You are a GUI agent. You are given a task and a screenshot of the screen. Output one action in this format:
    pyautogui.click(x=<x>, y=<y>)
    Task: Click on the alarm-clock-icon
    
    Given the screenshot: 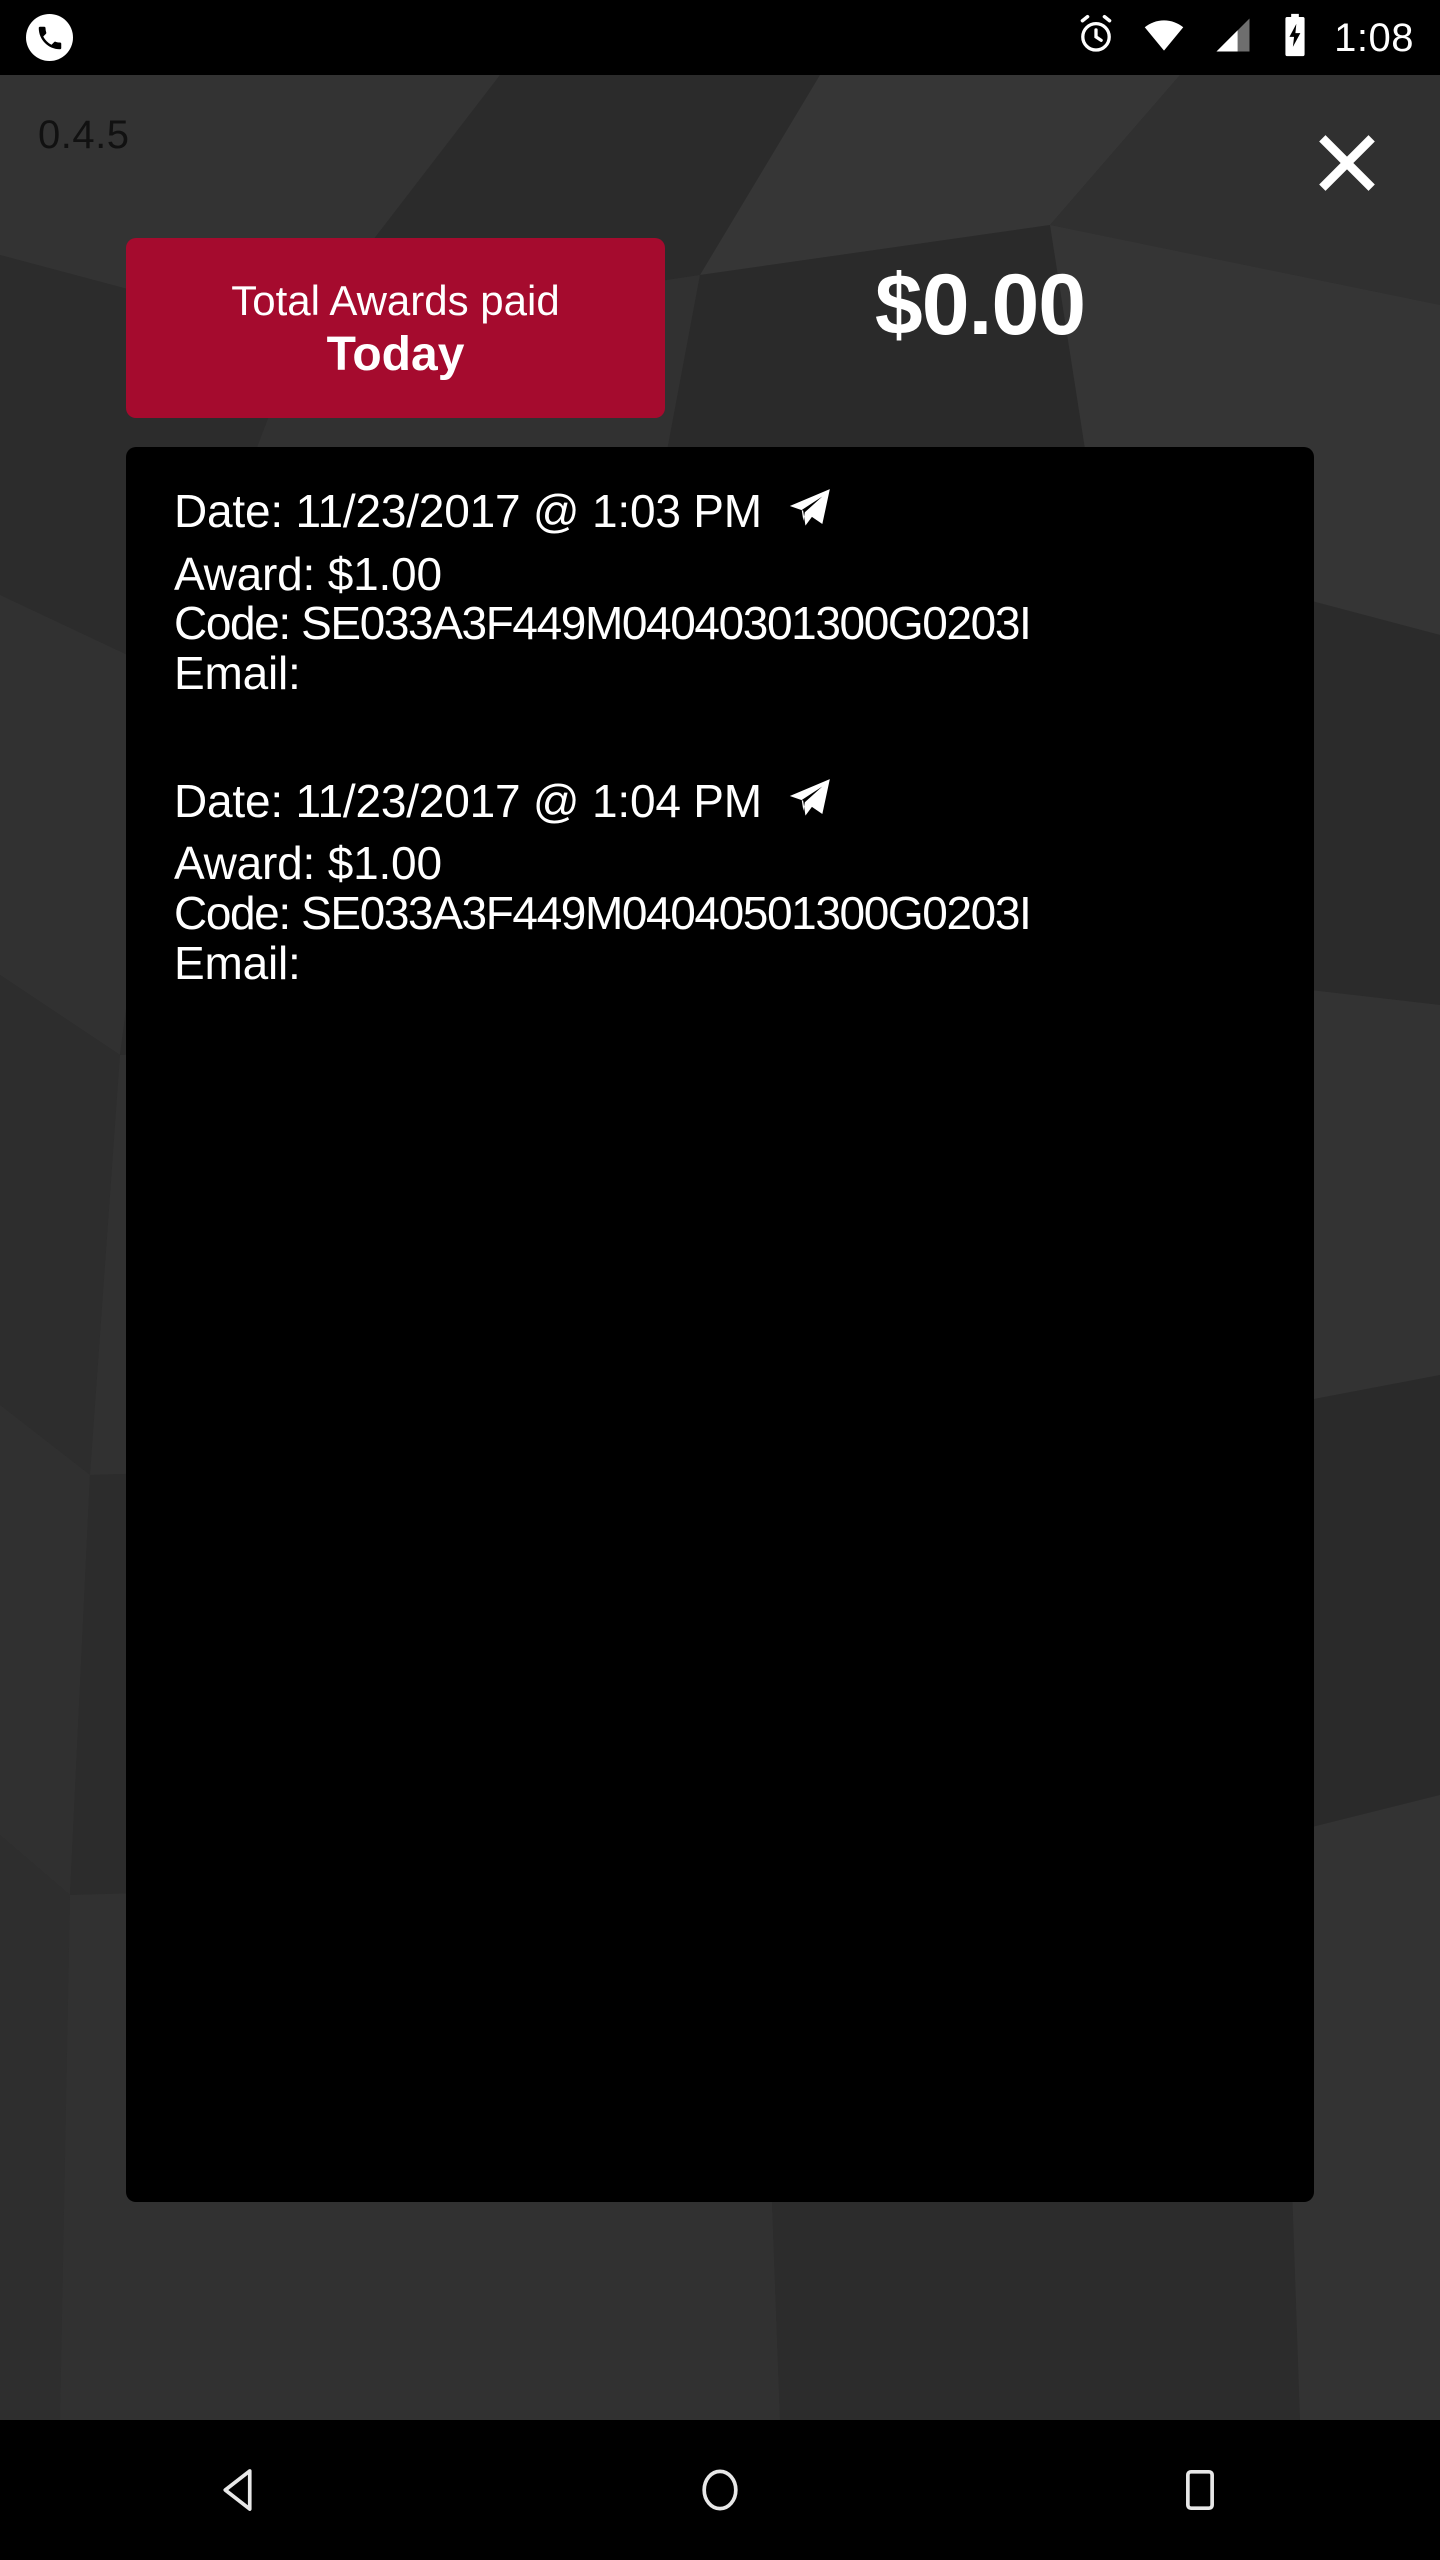 What is the action you would take?
    pyautogui.click(x=1096, y=37)
    